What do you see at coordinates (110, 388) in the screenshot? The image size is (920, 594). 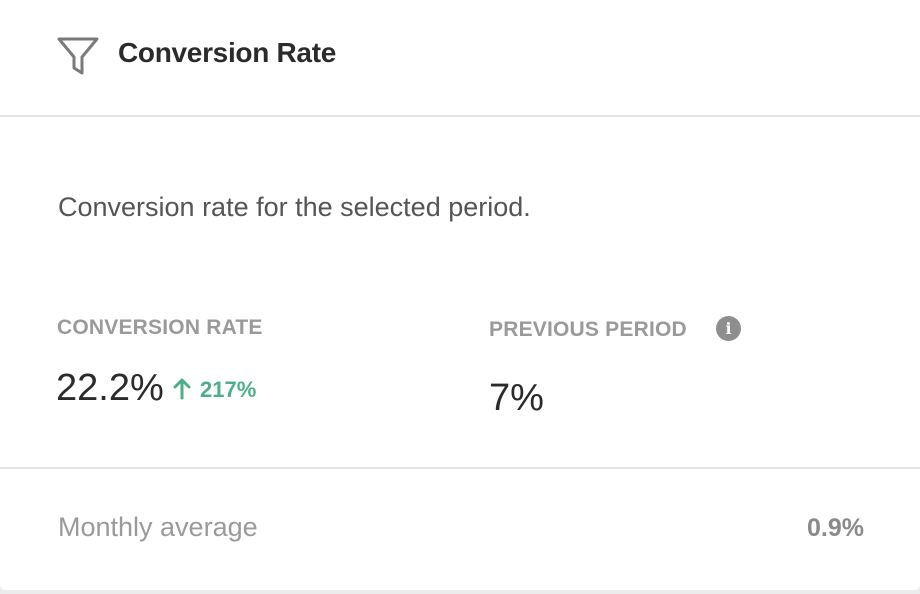 I see `conversion-rate-value: 22.2%` at bounding box center [110, 388].